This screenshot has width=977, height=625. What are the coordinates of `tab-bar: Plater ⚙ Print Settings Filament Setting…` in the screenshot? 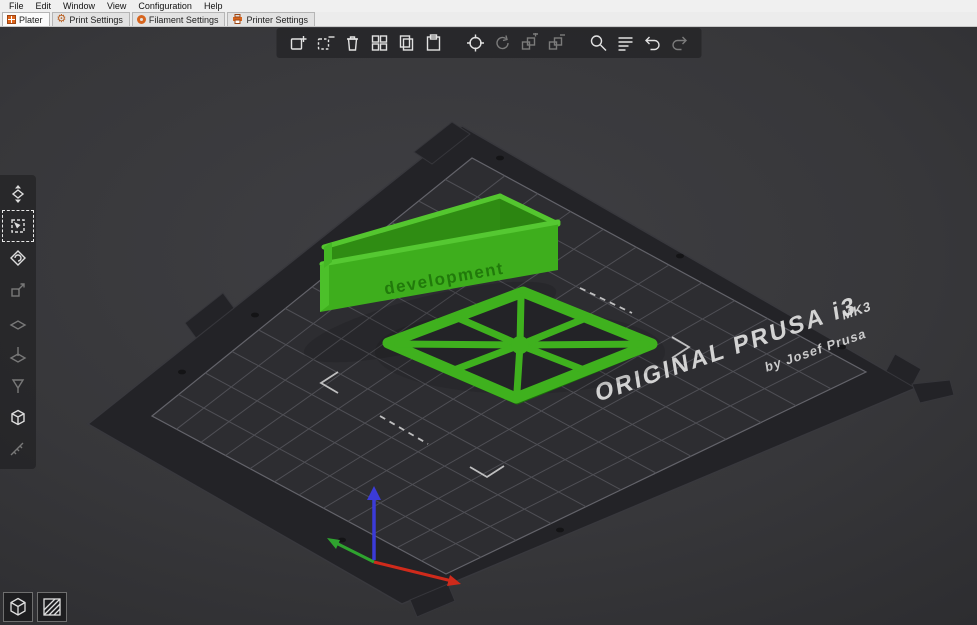 It's located at (488, 19).